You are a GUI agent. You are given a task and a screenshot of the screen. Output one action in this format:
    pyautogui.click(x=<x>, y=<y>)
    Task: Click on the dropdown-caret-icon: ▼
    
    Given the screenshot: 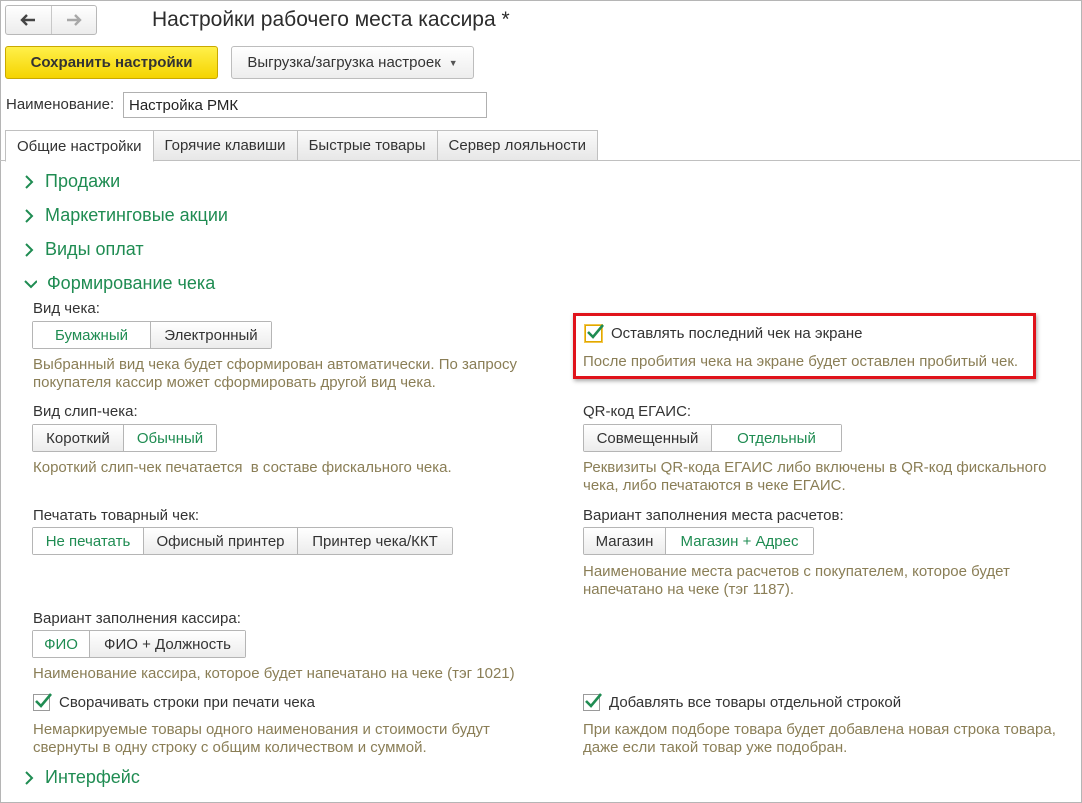 What is the action you would take?
    pyautogui.click(x=453, y=62)
    